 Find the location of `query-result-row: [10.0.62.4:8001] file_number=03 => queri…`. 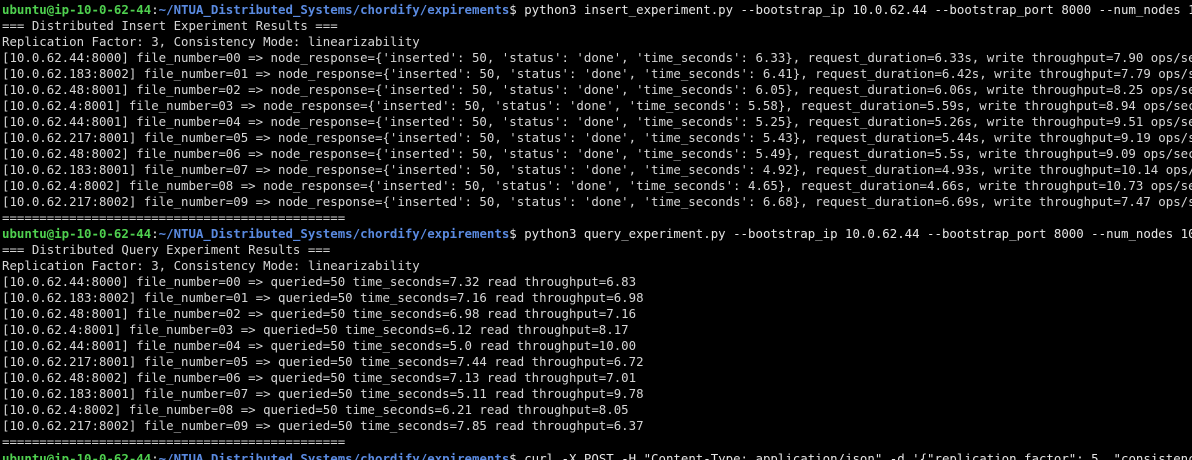

query-result-row: [10.0.62.4:8001] file_number=03 => queri… is located at coordinates (315, 329).